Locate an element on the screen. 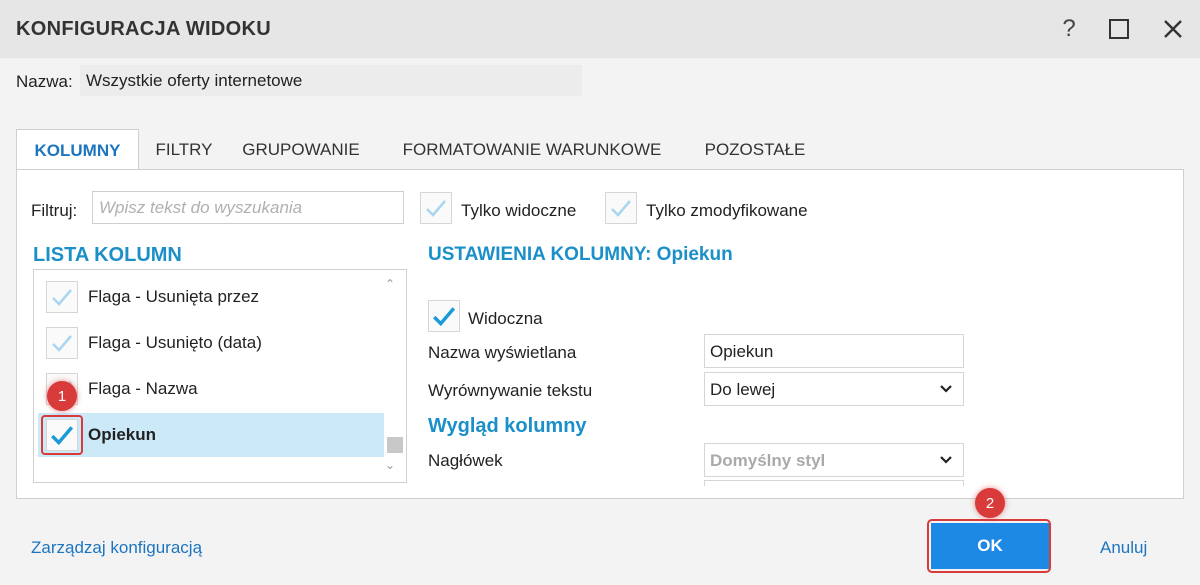 The width and height of the screenshot is (1200, 585). only-visible-checkbox is located at coordinates (436, 208).